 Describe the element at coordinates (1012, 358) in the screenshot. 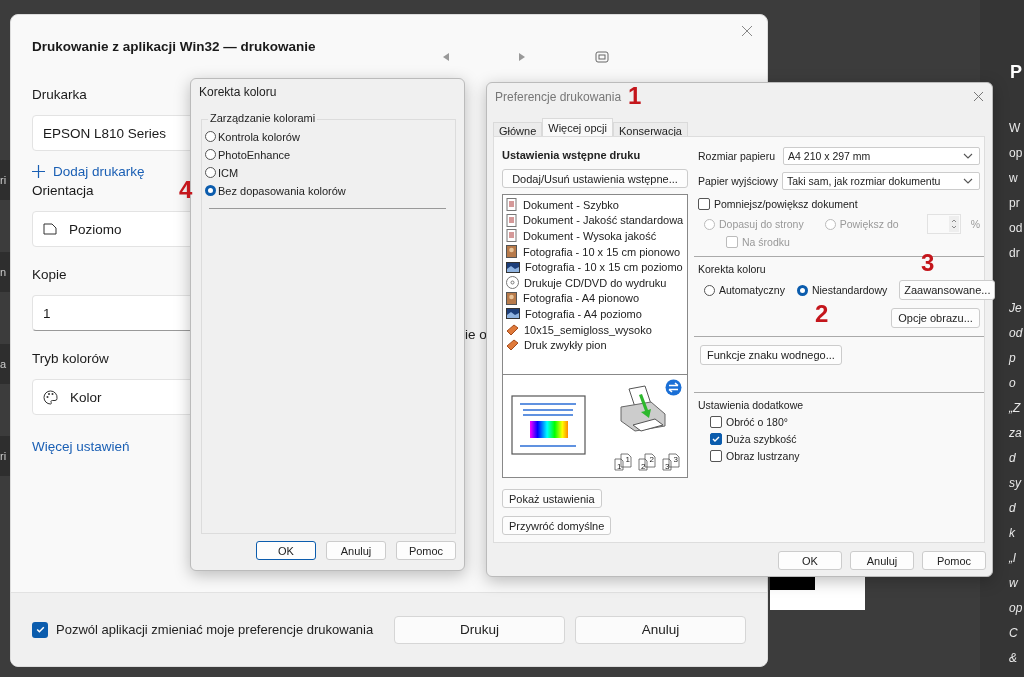

I see `page-text: p` at that location.